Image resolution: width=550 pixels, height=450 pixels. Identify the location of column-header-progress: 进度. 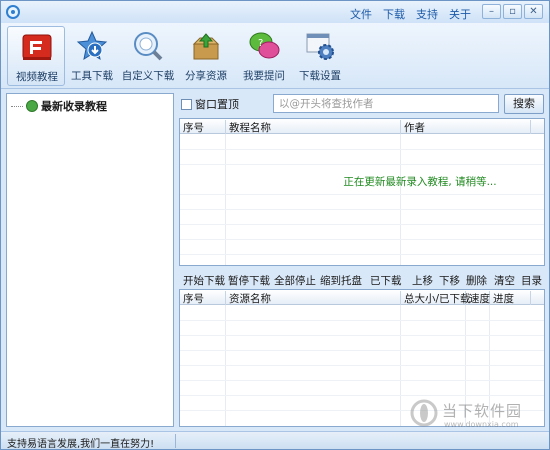
(510, 298).